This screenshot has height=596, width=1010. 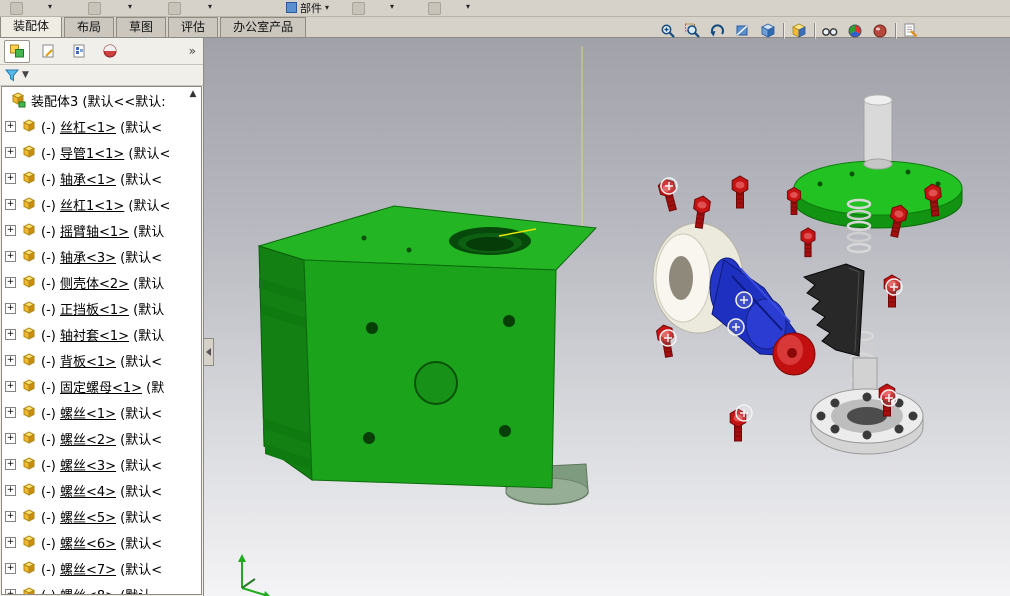 I want to click on panel-collapse-handle, so click(x=209, y=352).